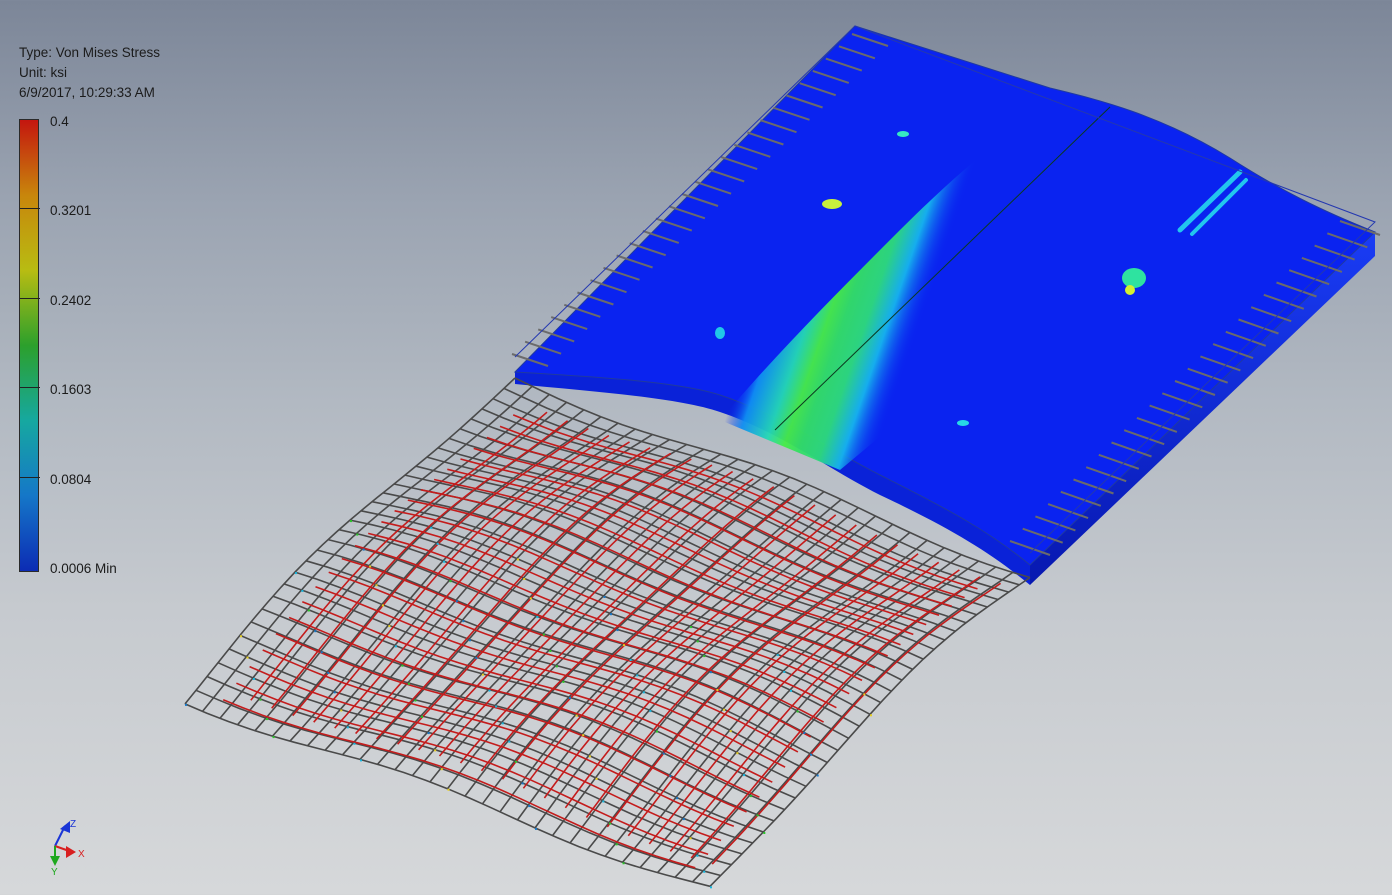 The image size is (1392, 895). I want to click on colorbar-tick-label: 0.0804, so click(71, 479).